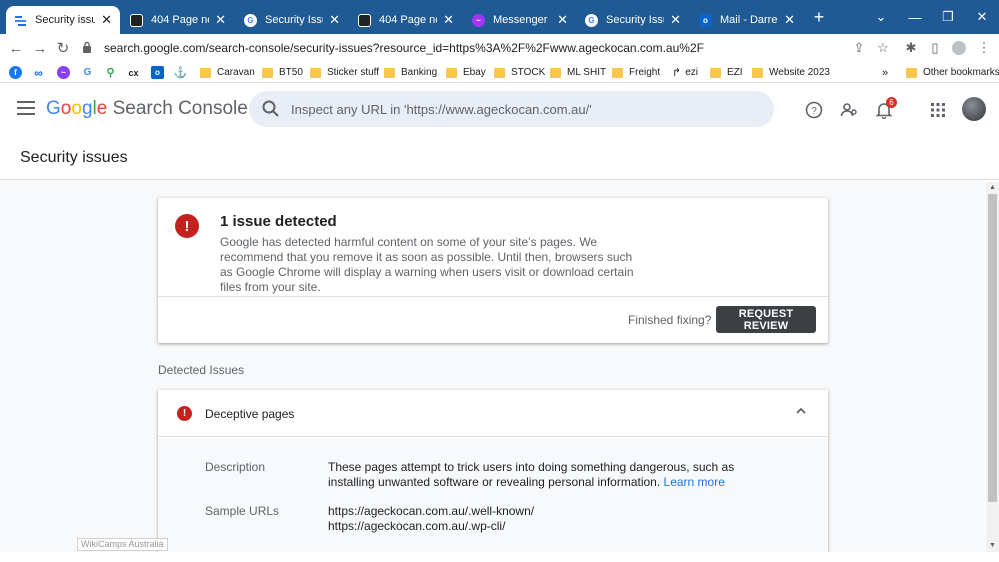  What do you see at coordinates (974, 109) in the screenshot?
I see `avatar` at bounding box center [974, 109].